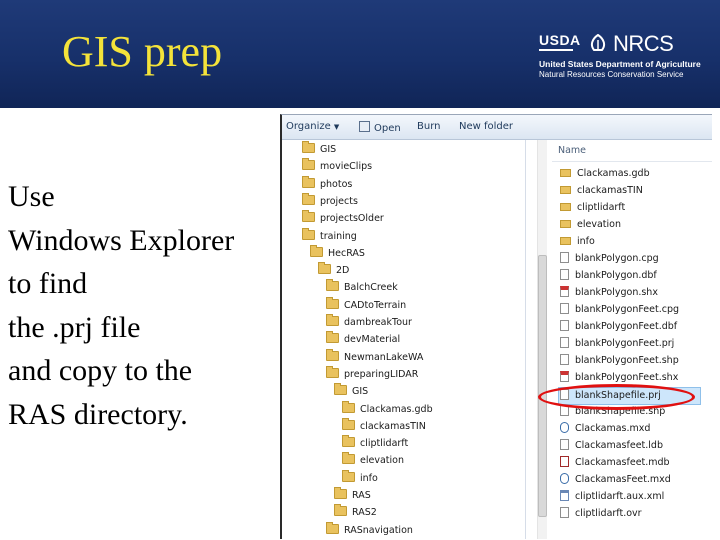 This screenshot has height=540, width=720. Describe the element at coordinates (610, 190) in the screenshot. I see `file-name: clackamasTIN` at that location.